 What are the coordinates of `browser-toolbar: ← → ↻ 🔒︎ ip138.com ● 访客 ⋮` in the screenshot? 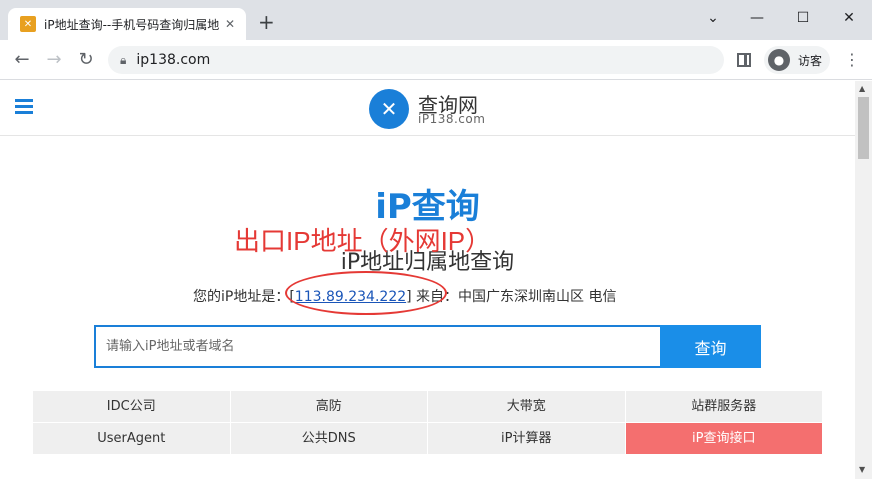 It's located at (436, 60).